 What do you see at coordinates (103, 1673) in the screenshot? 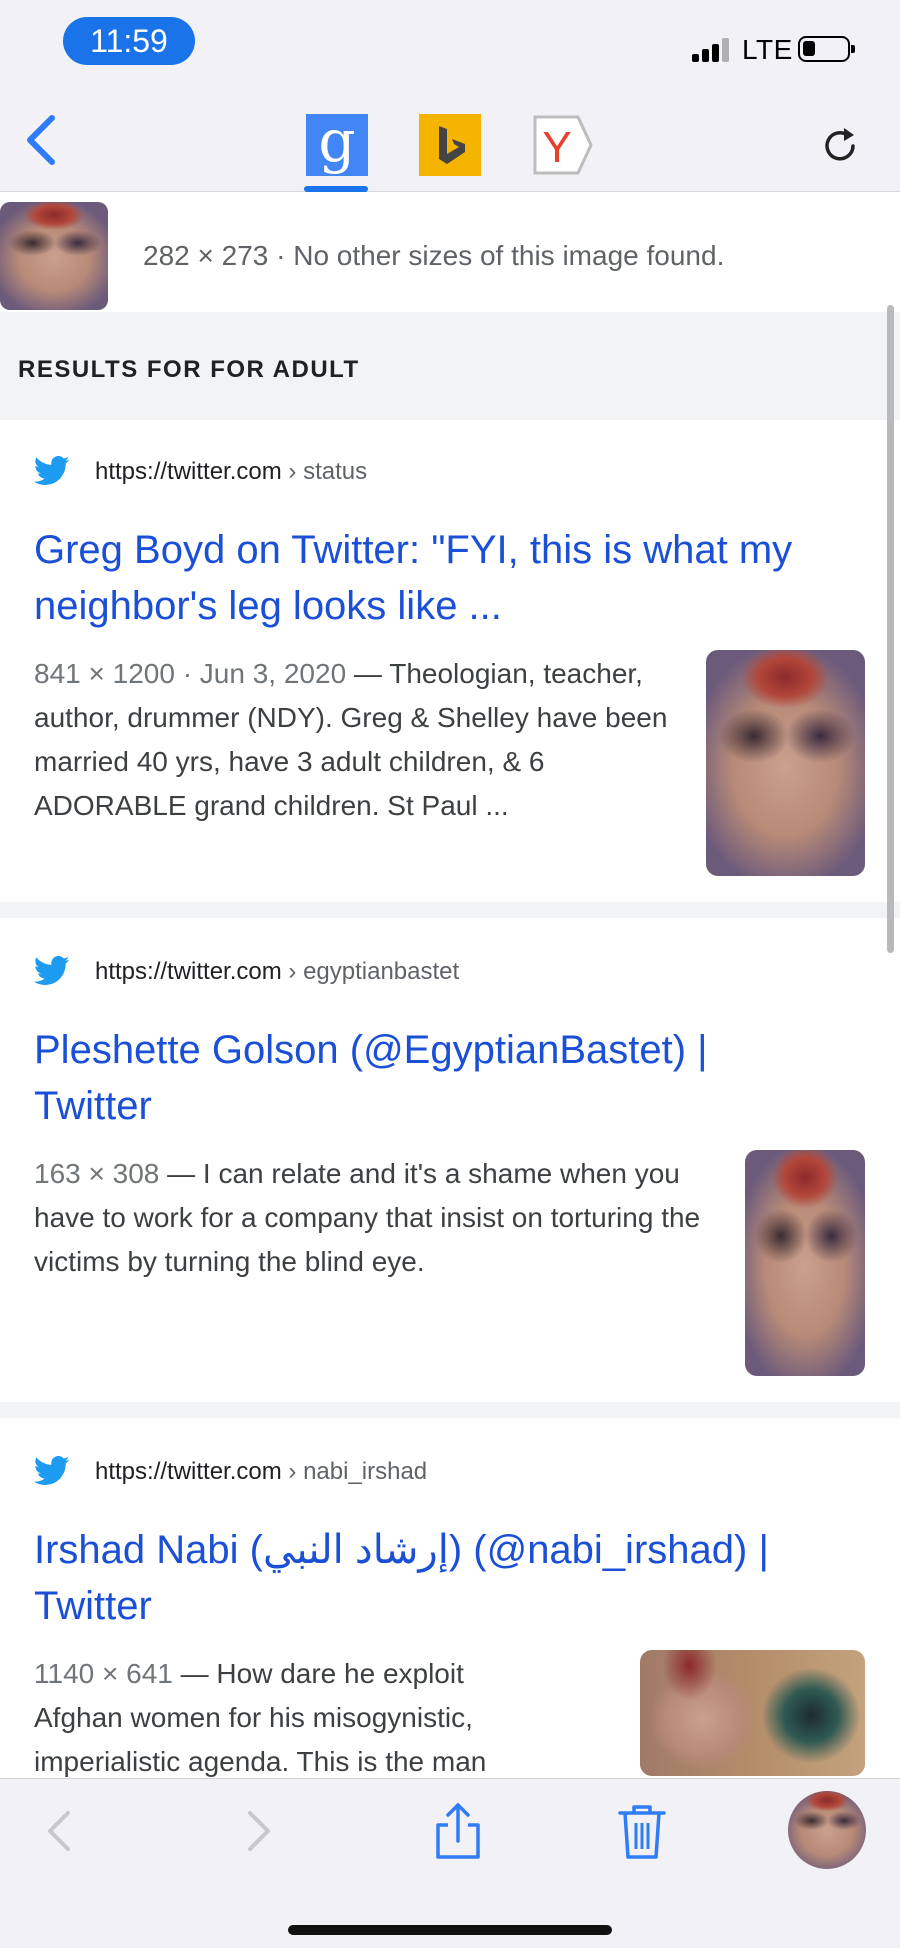
I see `result-meta: 1140 × 641` at bounding box center [103, 1673].